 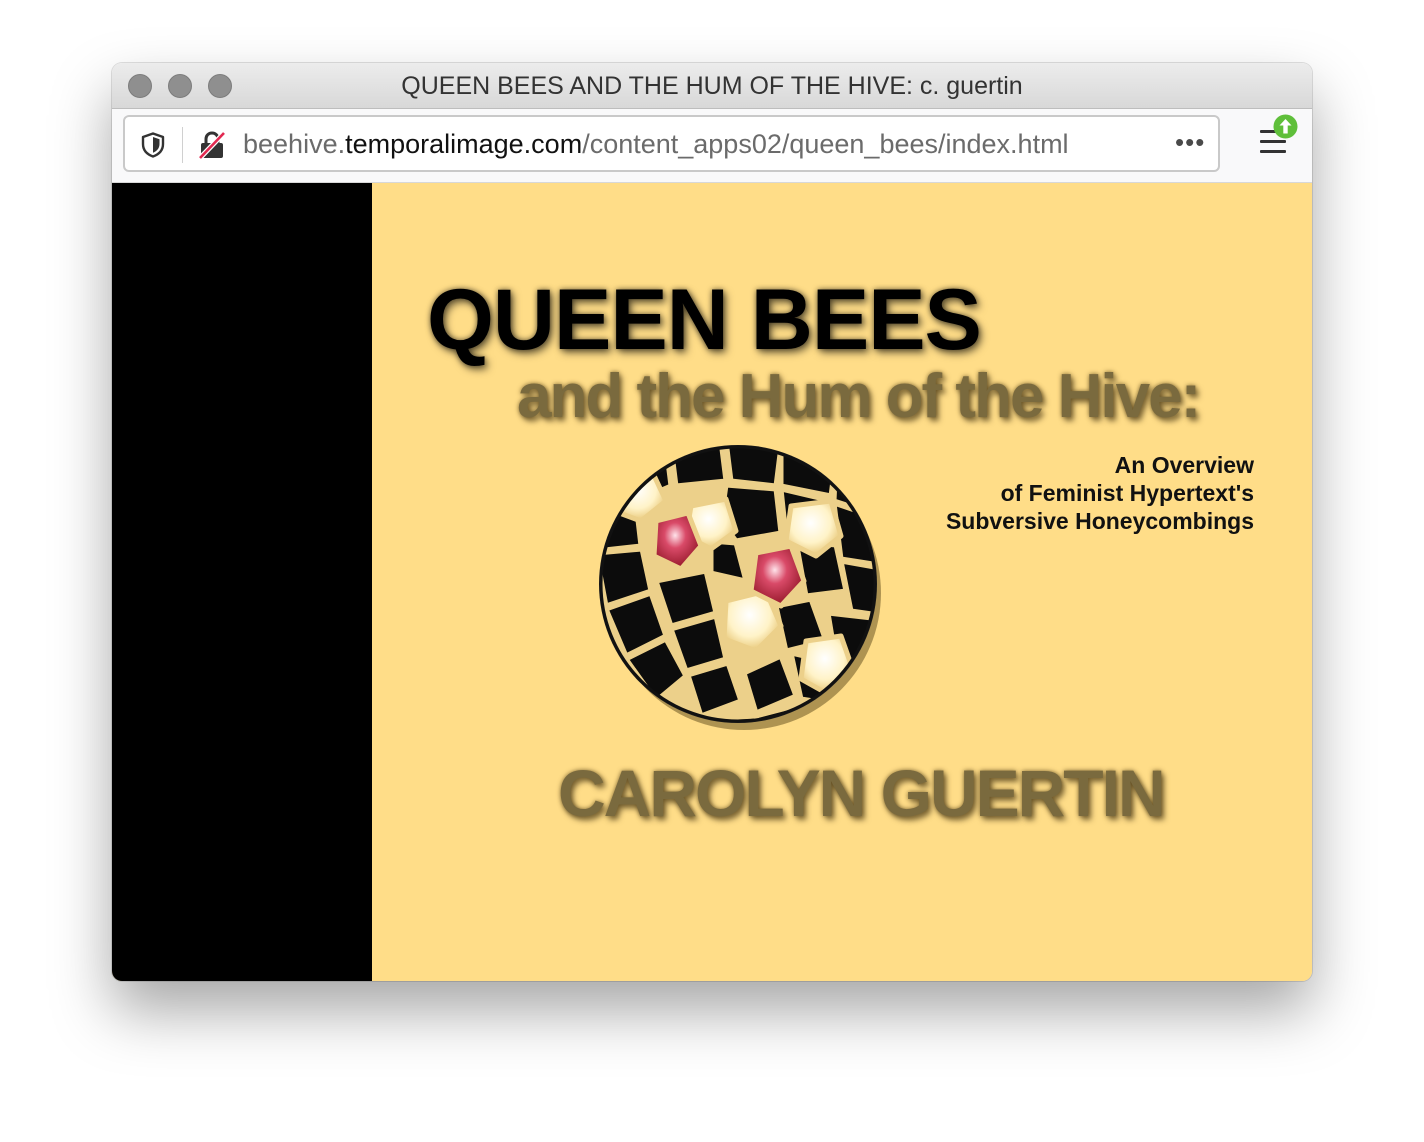 I want to click on author-name: CAROLYN GUERTIN, so click(x=862, y=793).